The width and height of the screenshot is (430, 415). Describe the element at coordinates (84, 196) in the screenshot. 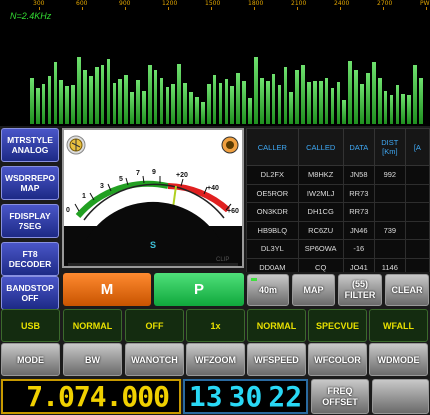

I see `scale-label: 1` at that location.